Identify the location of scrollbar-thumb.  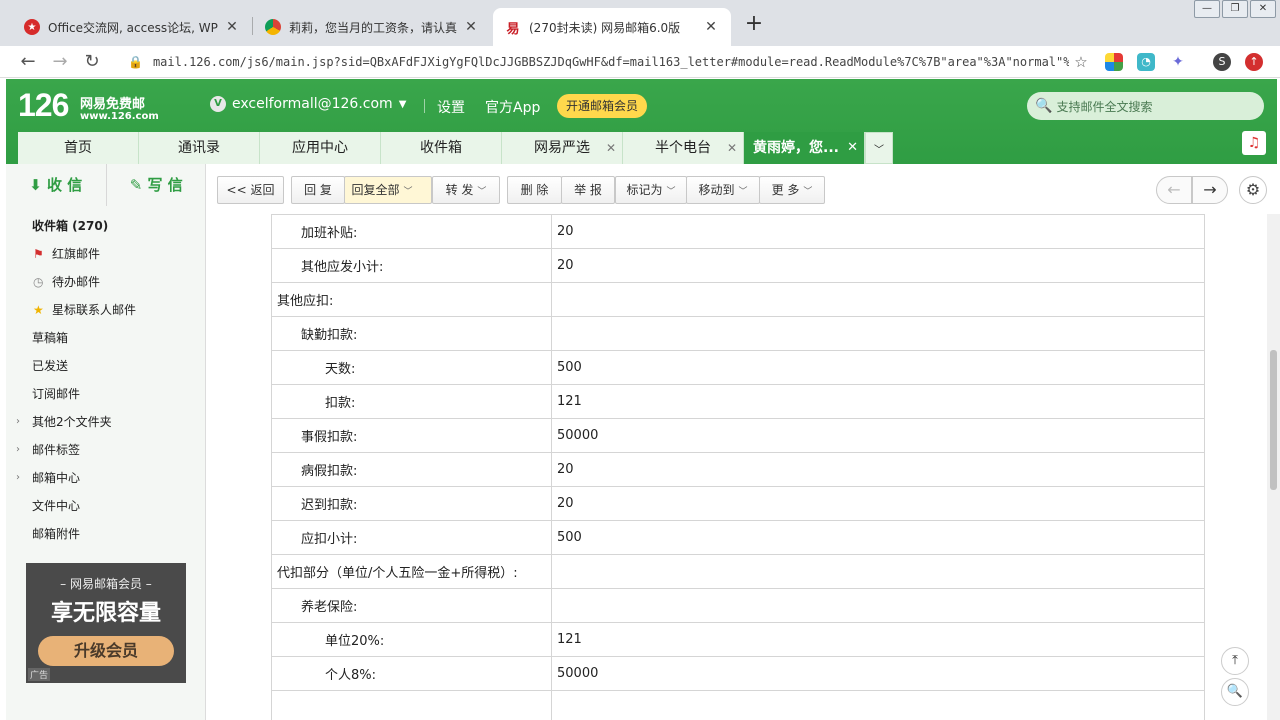
(1273, 420).